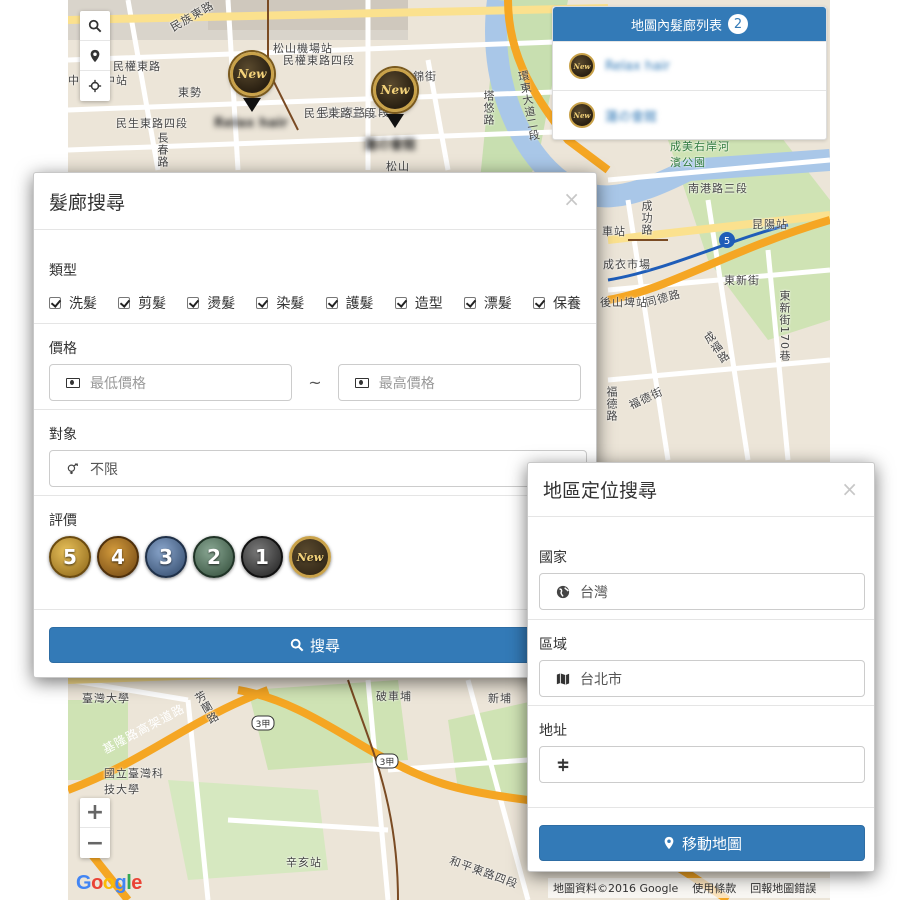  I want to click on min-price-input: 最低價格, so click(171, 382).